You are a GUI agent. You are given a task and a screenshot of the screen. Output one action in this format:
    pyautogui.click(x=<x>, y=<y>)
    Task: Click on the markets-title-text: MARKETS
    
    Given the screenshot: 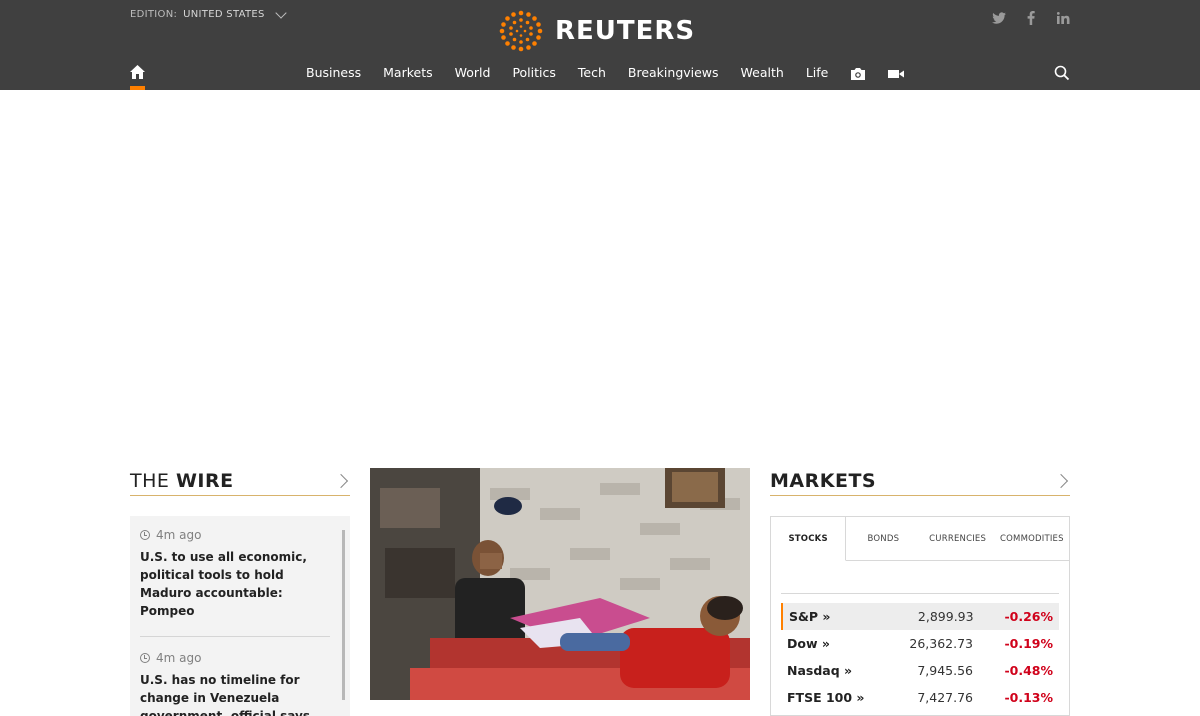 What is the action you would take?
    pyautogui.click(x=823, y=480)
    